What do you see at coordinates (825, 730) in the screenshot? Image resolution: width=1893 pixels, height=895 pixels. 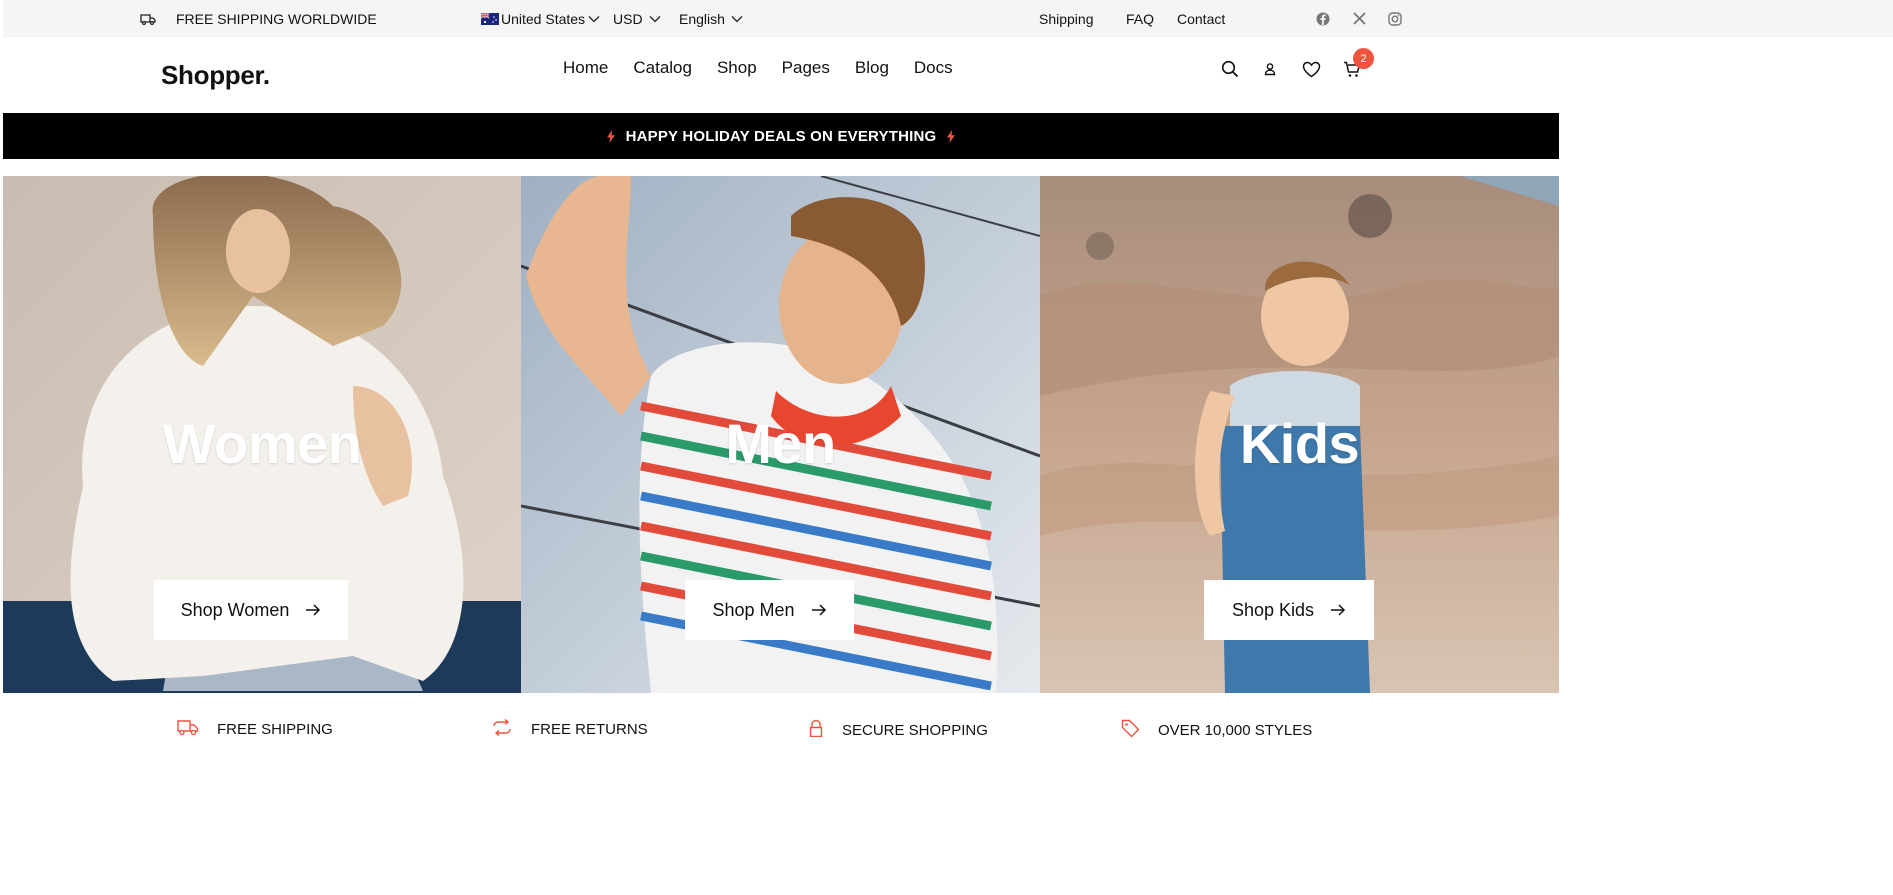 I see `lock-icon` at bounding box center [825, 730].